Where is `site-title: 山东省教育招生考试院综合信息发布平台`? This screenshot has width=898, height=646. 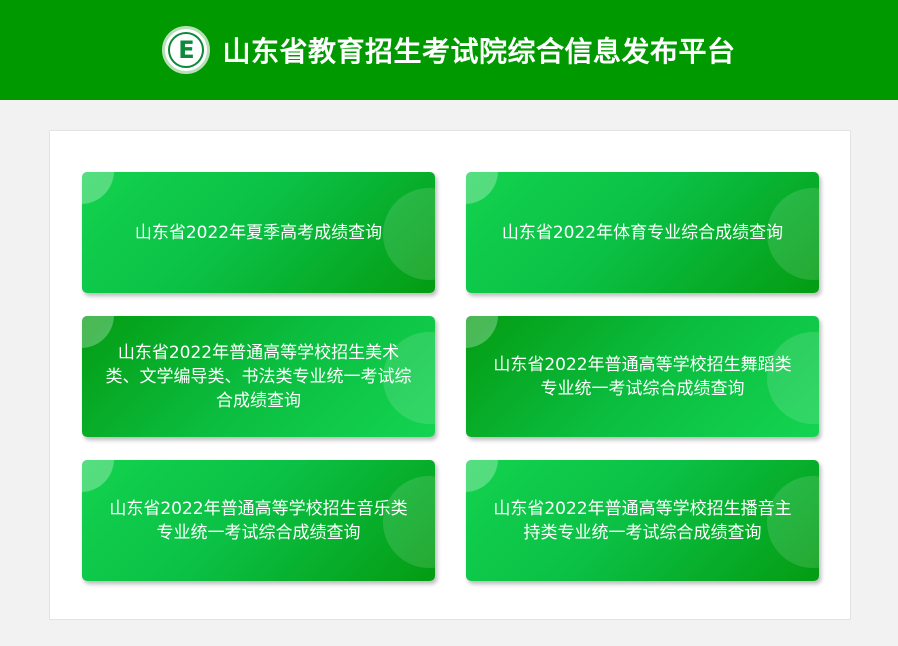
site-title: 山东省教育招生考试院综合信息发布平台 is located at coordinates (479, 51).